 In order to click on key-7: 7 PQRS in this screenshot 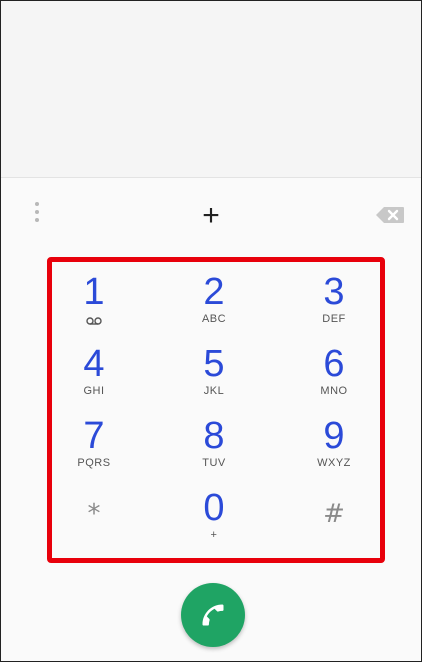, I will do `click(94, 452)`.